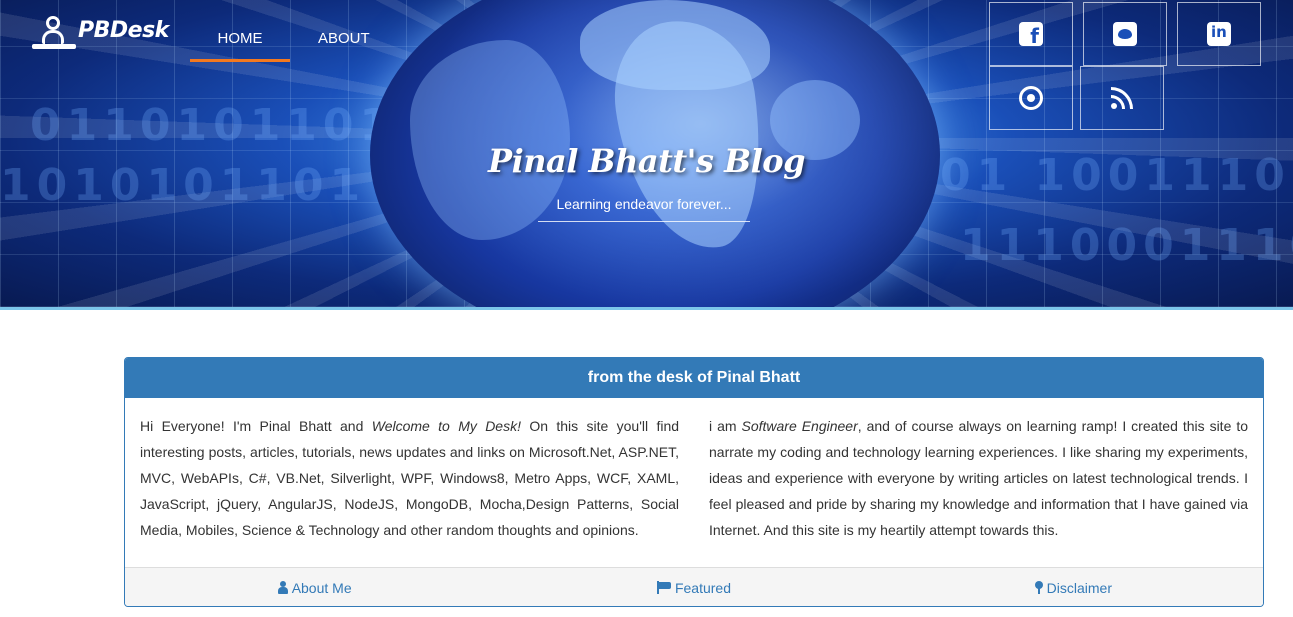 The image size is (1293, 617). I want to click on about-me-link: About Me, so click(314, 588).